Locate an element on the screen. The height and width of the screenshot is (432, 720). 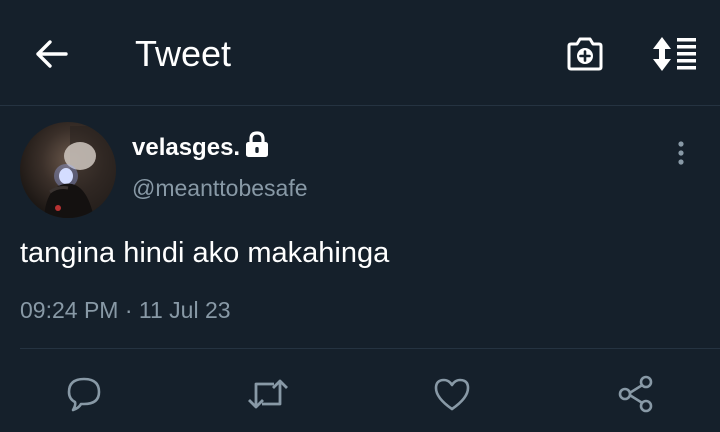
more-options-button is located at coordinates (681, 153).